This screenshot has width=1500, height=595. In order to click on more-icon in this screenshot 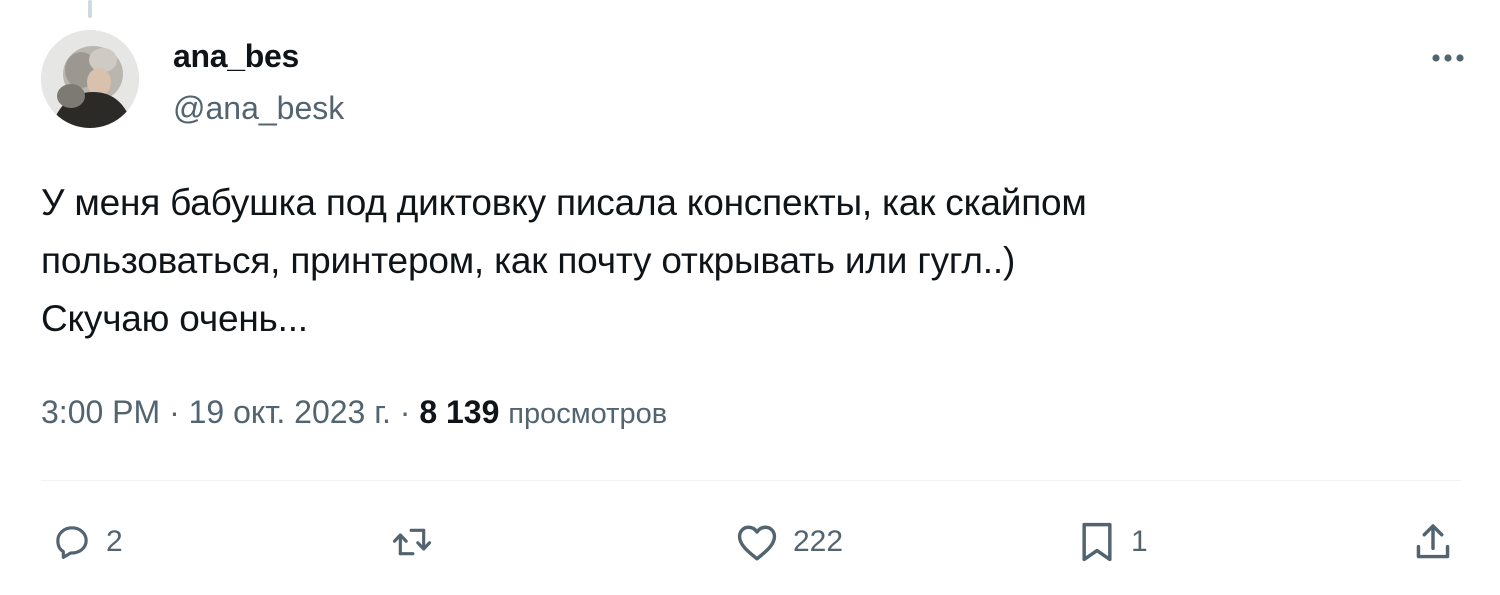, I will do `click(1448, 58)`.